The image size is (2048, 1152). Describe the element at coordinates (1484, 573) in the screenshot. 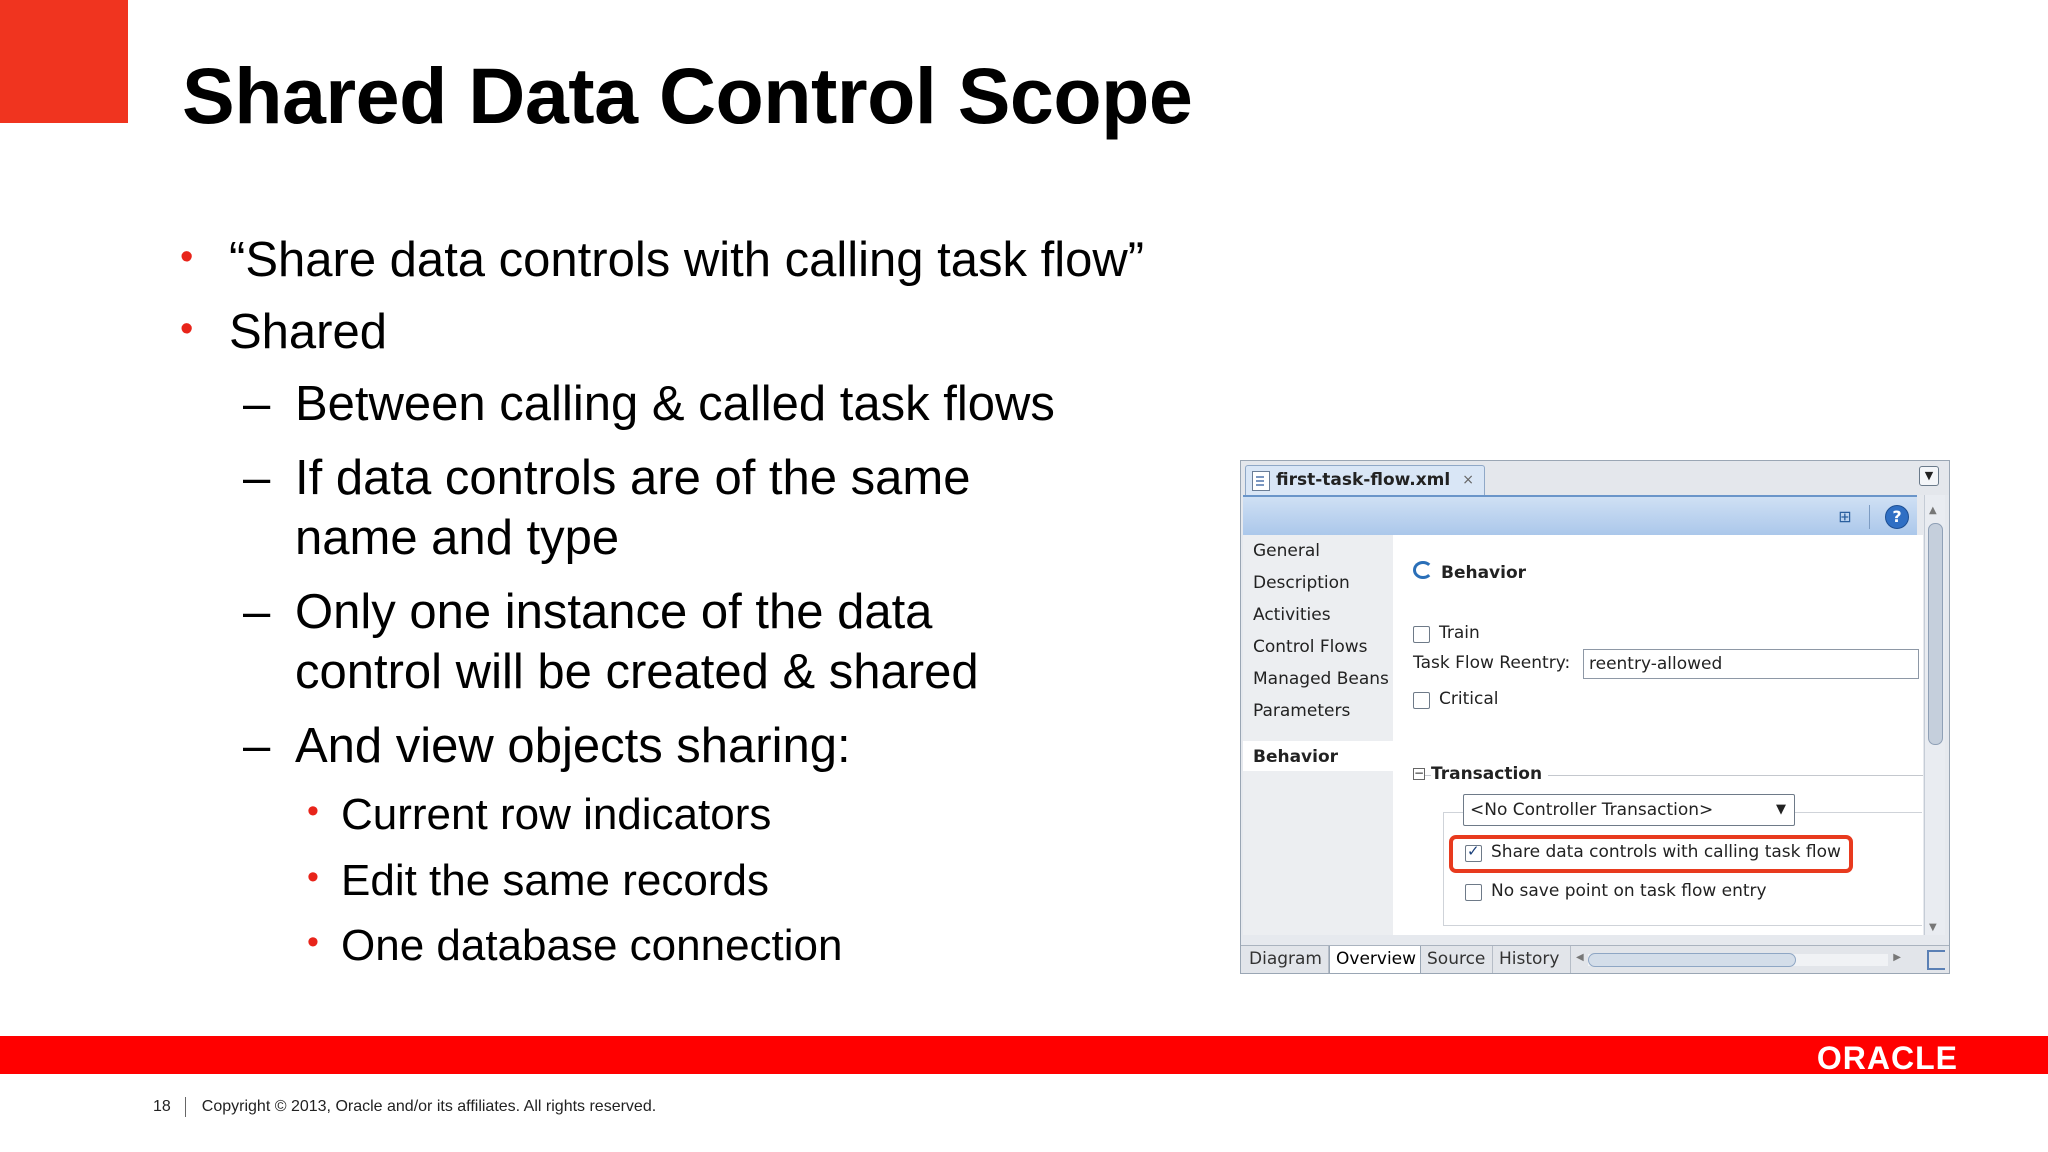

I see `section-title-text: Behavior` at that location.